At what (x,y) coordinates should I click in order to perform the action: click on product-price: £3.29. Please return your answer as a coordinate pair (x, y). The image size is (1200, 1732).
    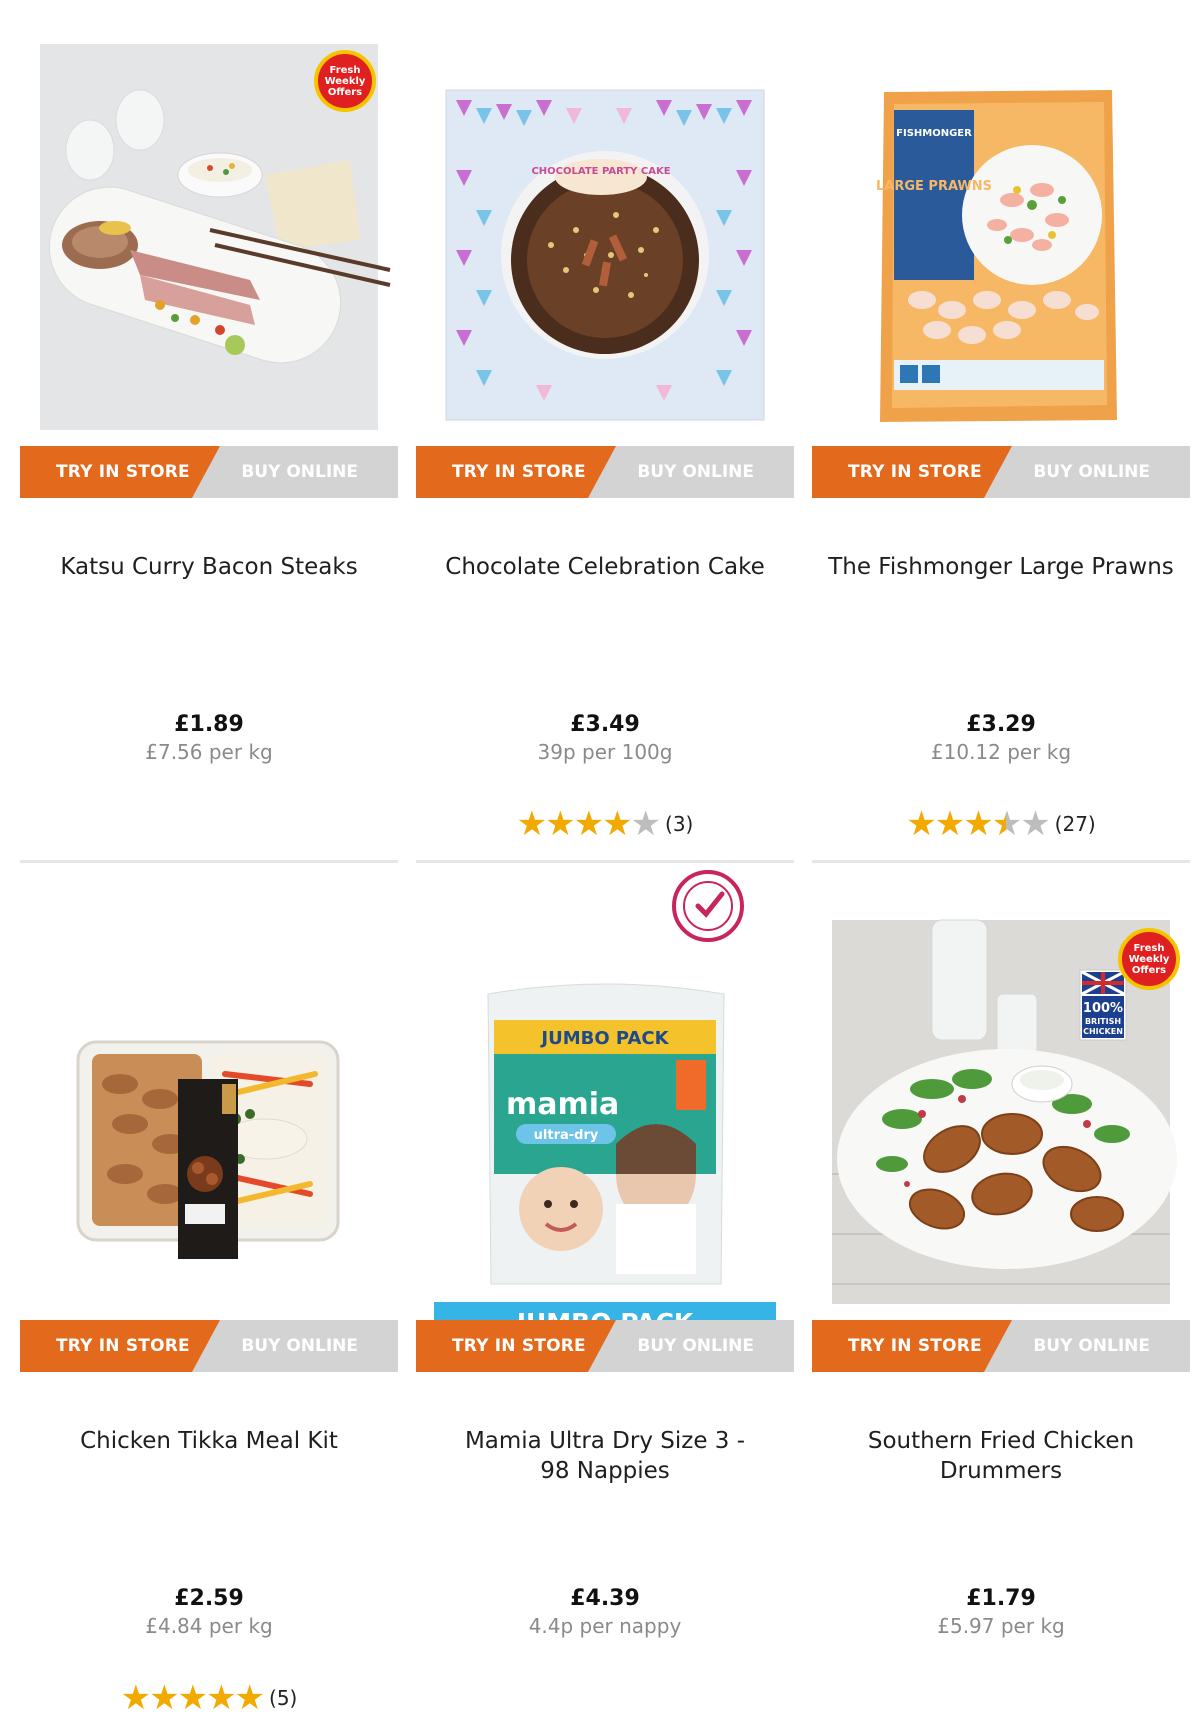
    Looking at the image, I should click on (1001, 724).